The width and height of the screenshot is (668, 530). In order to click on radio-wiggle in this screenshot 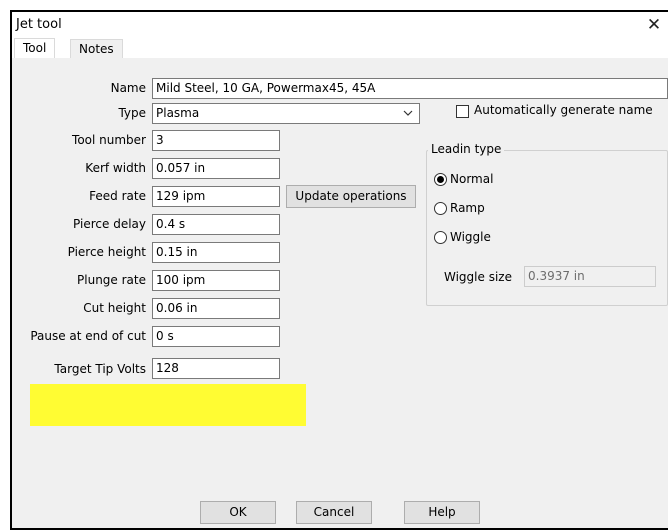, I will do `click(440, 237)`.